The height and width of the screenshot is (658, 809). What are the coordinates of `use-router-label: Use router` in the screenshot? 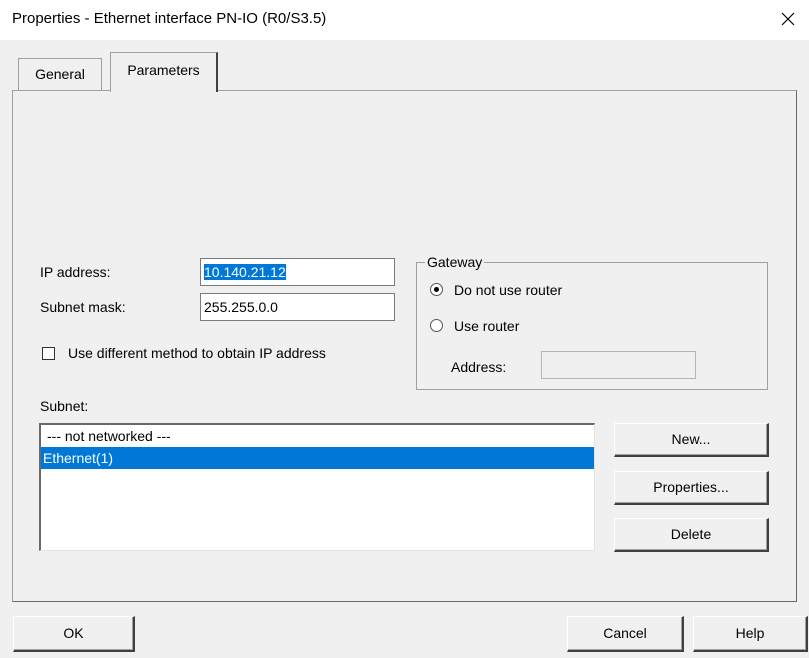 It's located at (487, 326).